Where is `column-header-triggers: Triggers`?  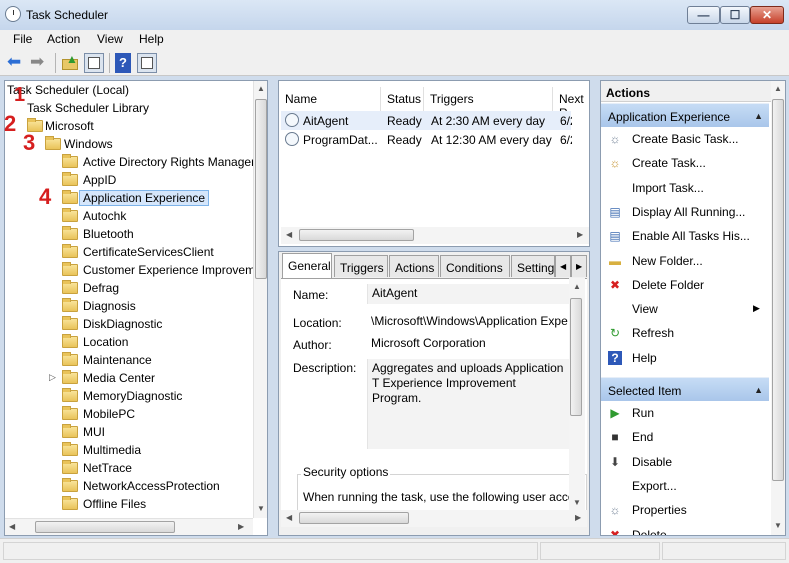 column-header-triggers: Triggers is located at coordinates (488, 99).